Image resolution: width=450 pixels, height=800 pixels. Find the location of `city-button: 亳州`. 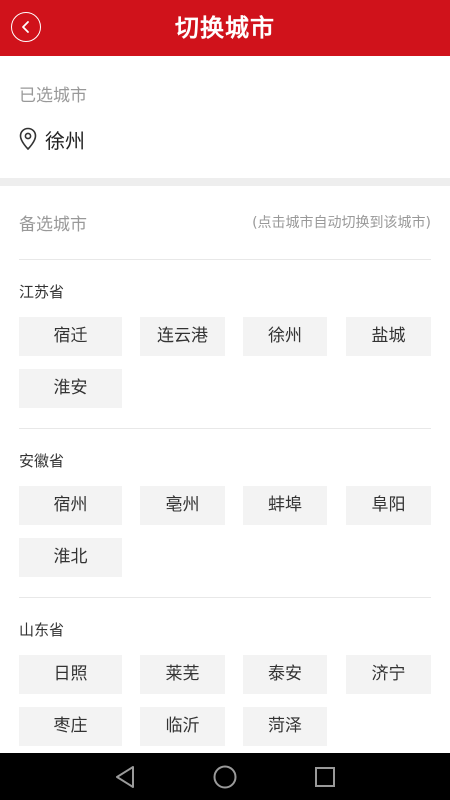

city-button: 亳州 is located at coordinates (182, 505).